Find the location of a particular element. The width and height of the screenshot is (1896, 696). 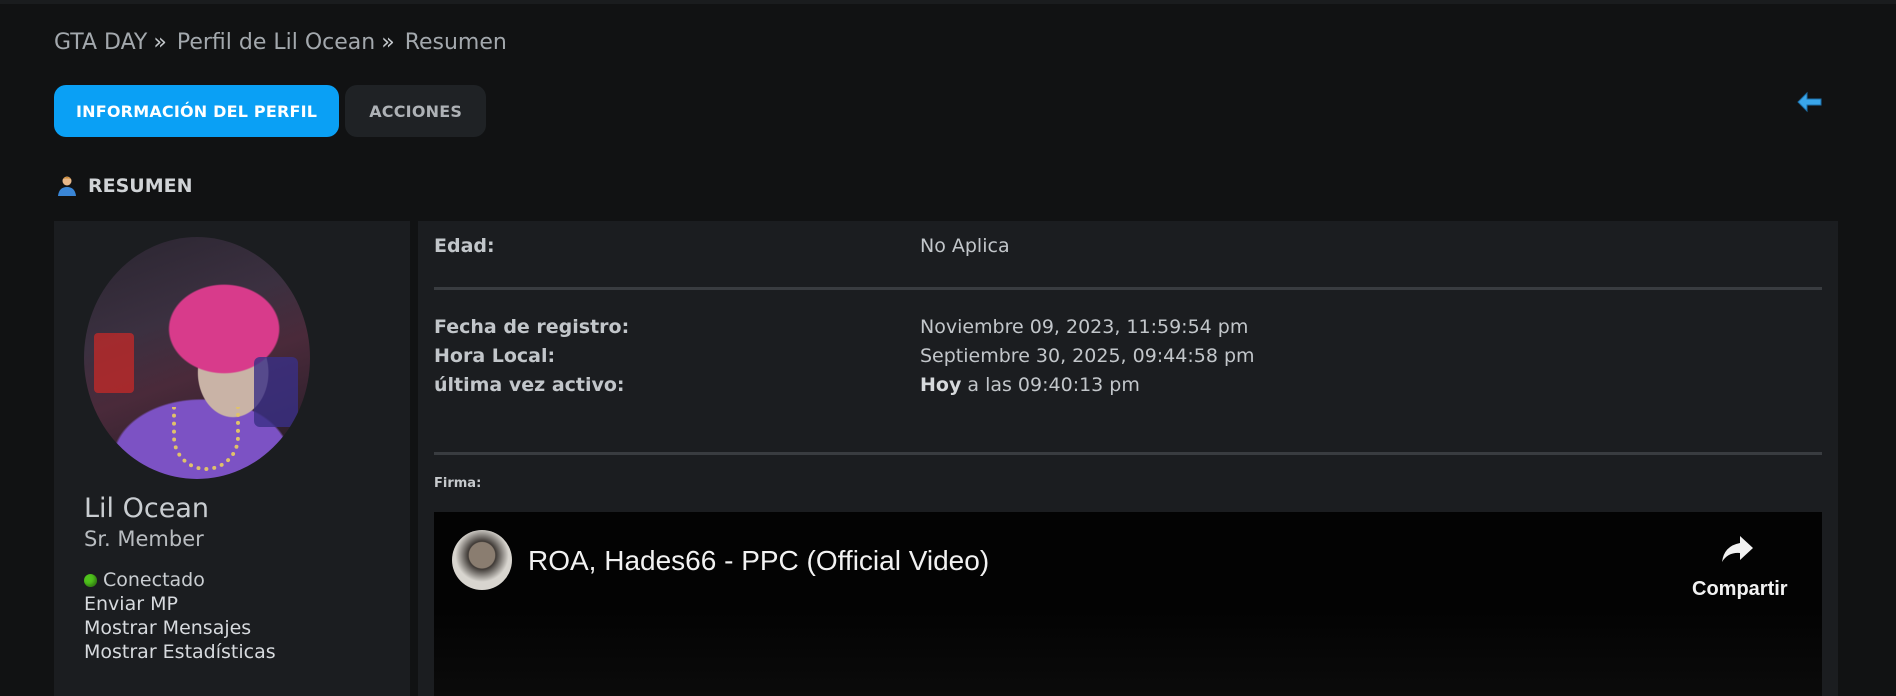

last-active-value: Hoy a las 09:40:13 pm is located at coordinates (1030, 385).